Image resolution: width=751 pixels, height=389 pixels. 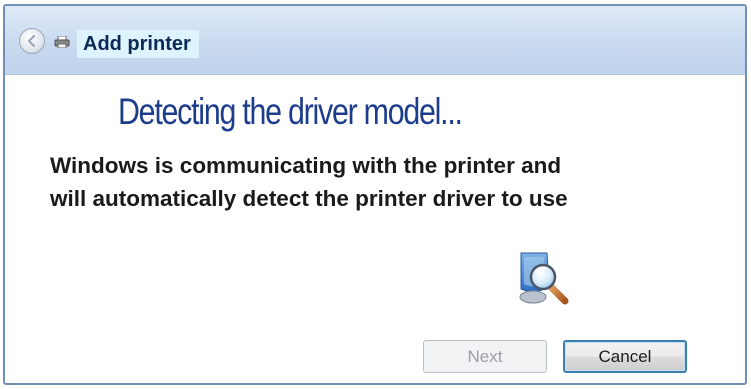 What do you see at coordinates (62, 42) in the screenshot?
I see `printer-icon` at bounding box center [62, 42].